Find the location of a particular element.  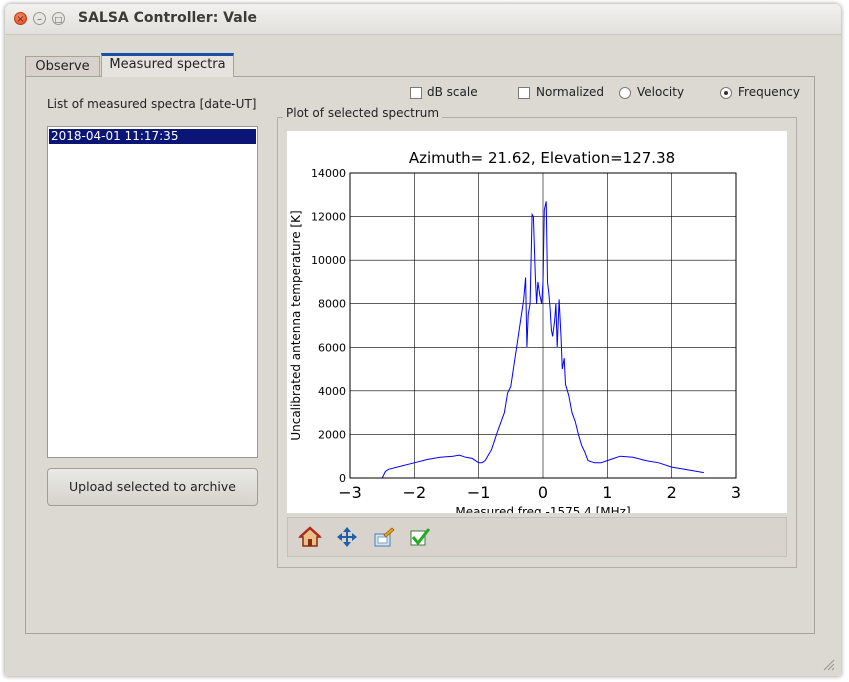

save-button is located at coordinates (384, 537).